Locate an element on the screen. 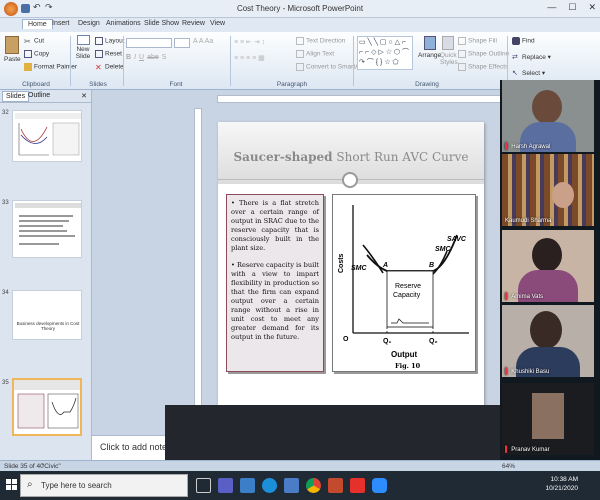  chrome-icon is located at coordinates (313, 485).